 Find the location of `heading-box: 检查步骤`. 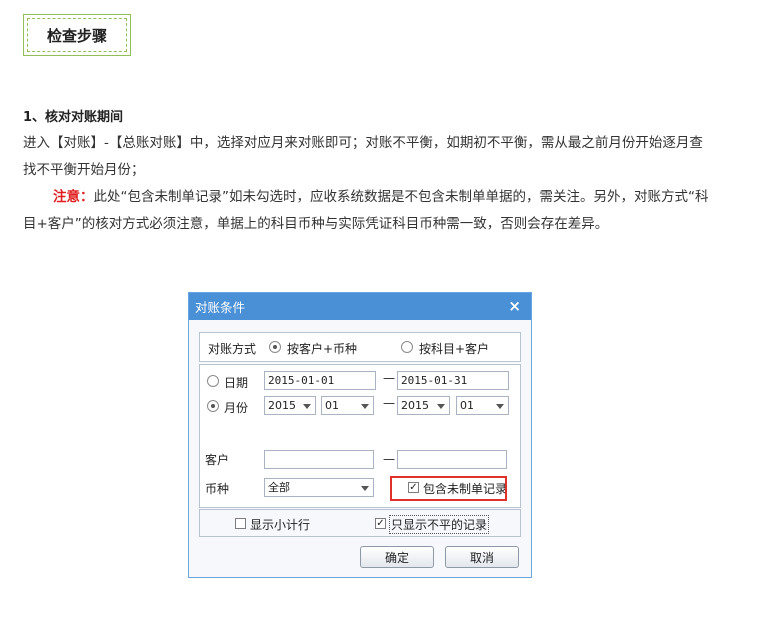

heading-box: 检查步骤 is located at coordinates (77, 35).